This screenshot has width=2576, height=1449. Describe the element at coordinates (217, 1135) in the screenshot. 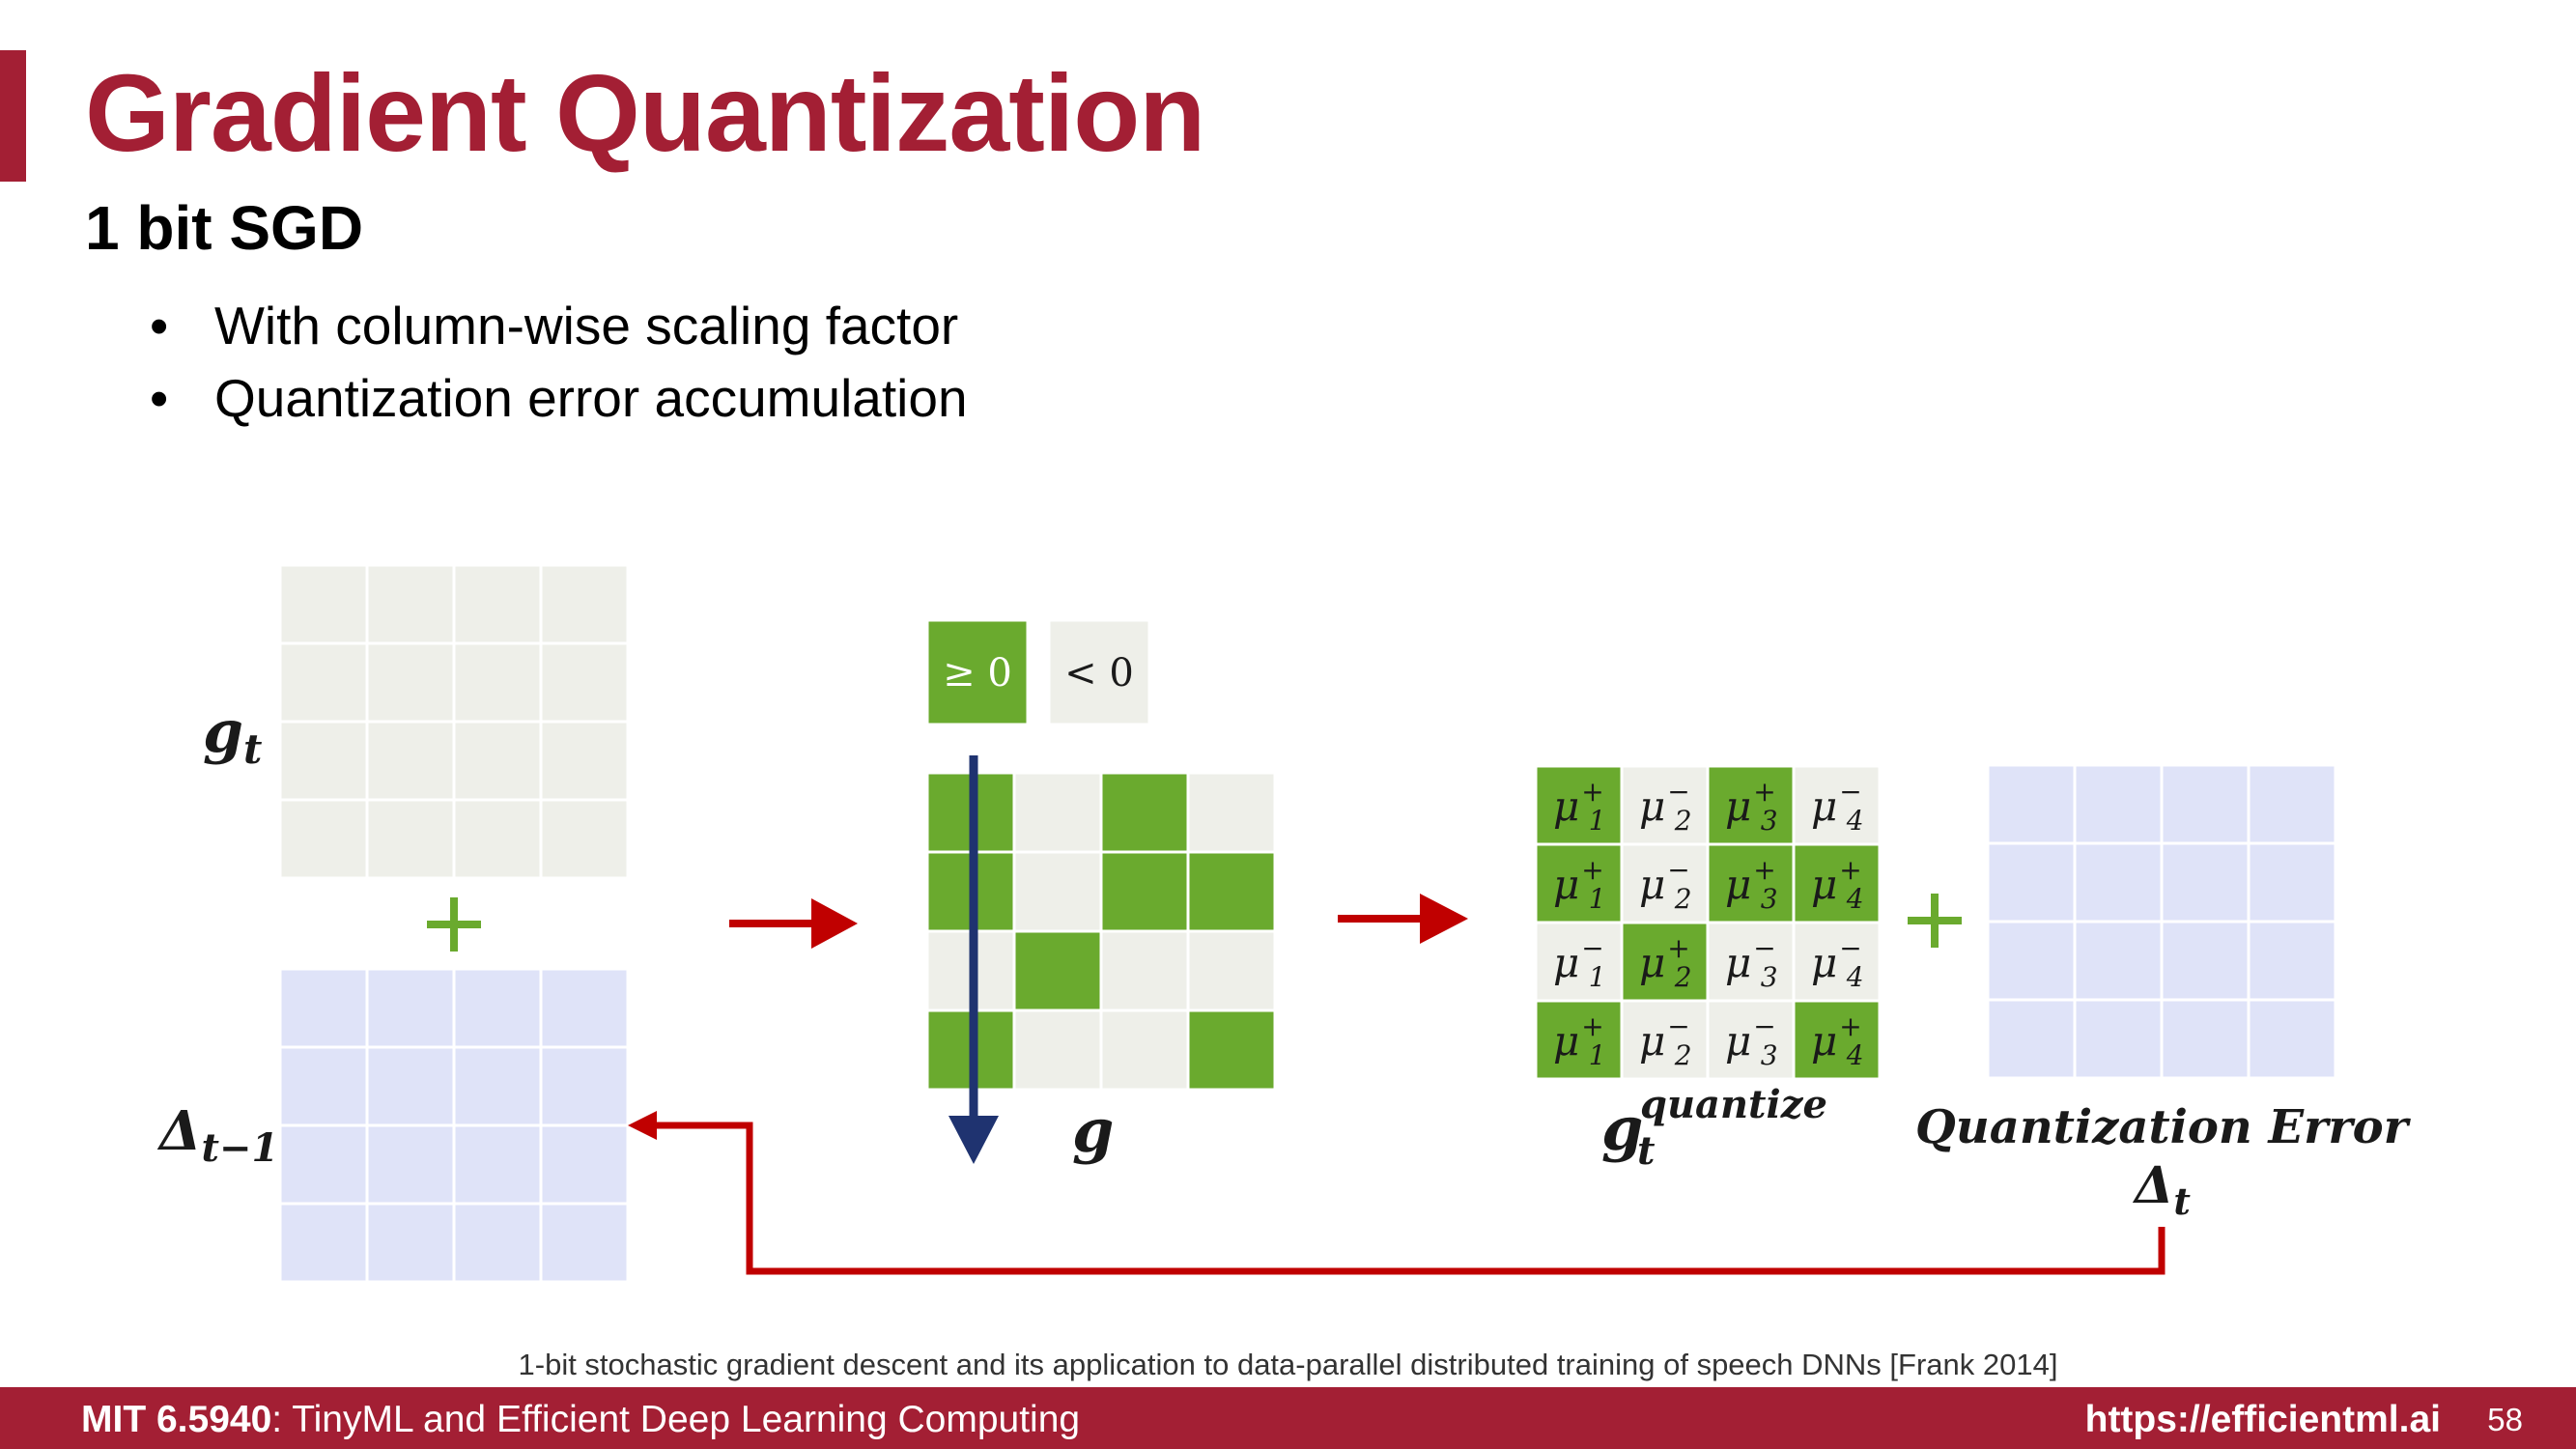

I see `delta-prev-label: Δt−1` at that location.